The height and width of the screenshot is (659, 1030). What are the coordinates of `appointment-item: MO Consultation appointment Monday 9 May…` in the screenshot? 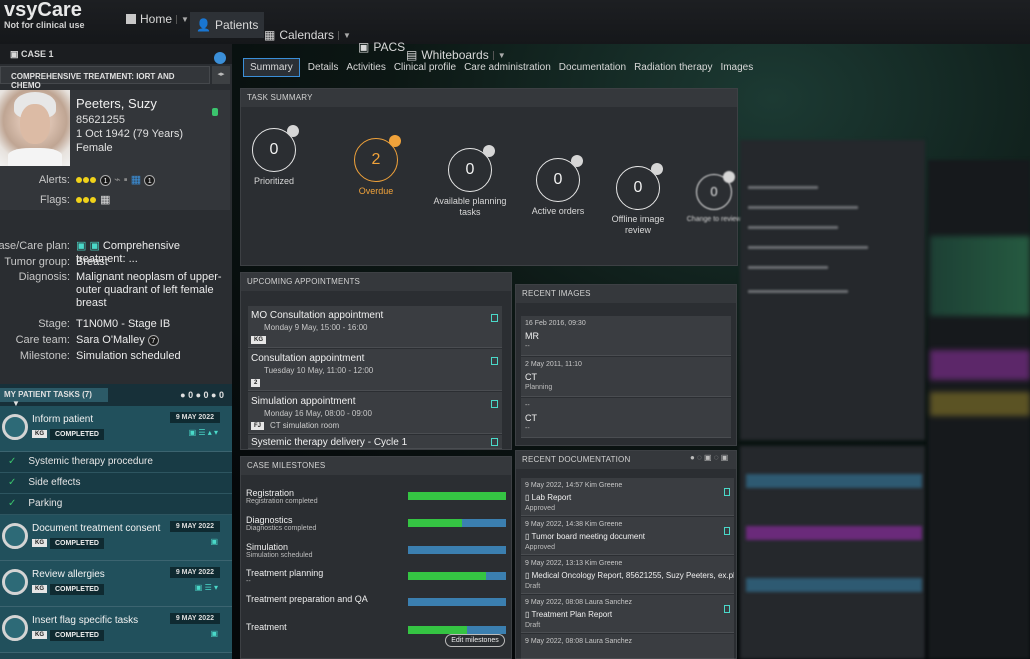 It's located at (375, 327).